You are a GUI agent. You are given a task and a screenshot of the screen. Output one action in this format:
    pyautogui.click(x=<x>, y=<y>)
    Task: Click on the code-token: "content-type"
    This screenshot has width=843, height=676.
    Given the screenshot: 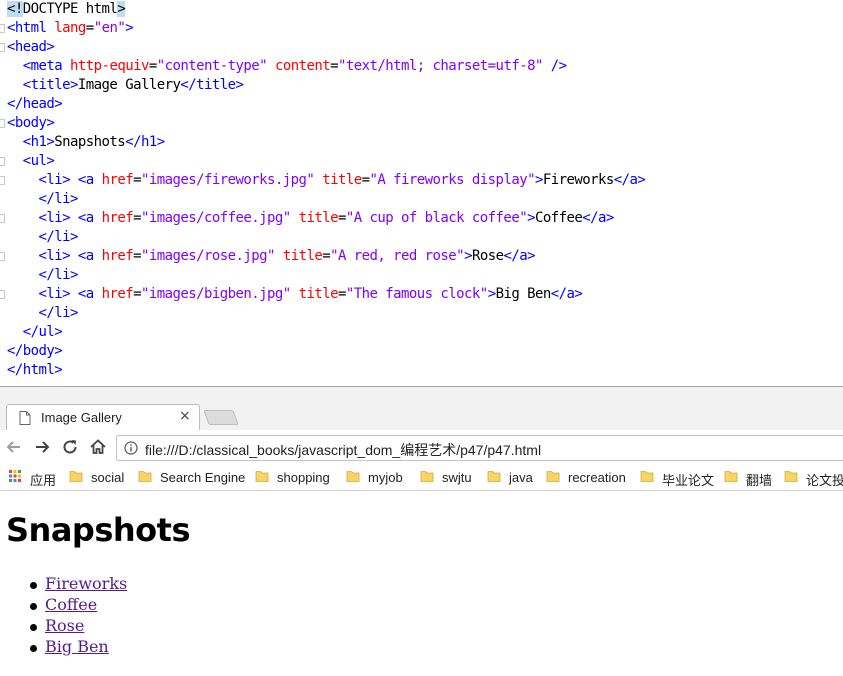 What is the action you would take?
    pyautogui.click(x=212, y=66)
    